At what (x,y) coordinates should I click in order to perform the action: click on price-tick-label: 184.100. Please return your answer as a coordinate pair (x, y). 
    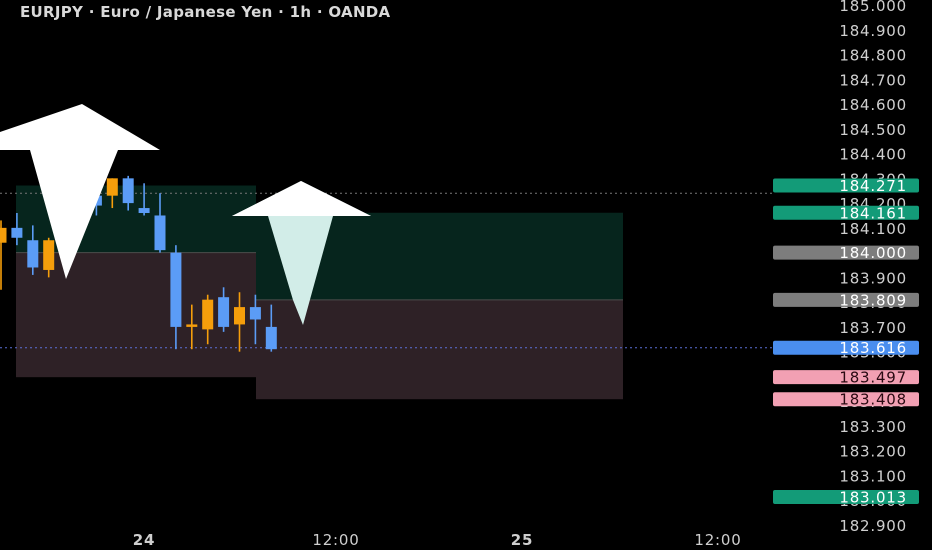
    Looking at the image, I should click on (873, 229).